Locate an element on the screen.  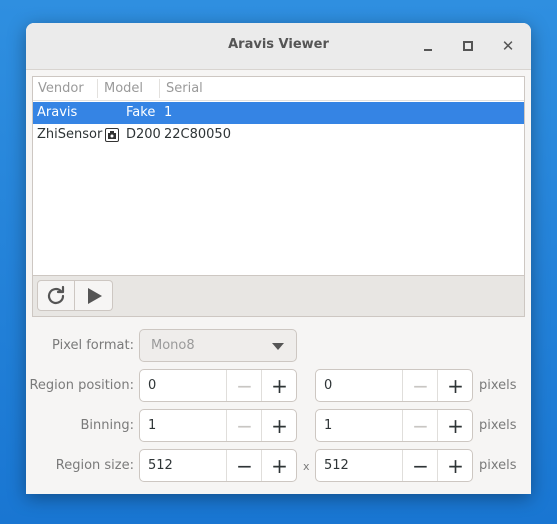
camera-list-header: Vendor Model Serial is located at coordinates (278, 89).